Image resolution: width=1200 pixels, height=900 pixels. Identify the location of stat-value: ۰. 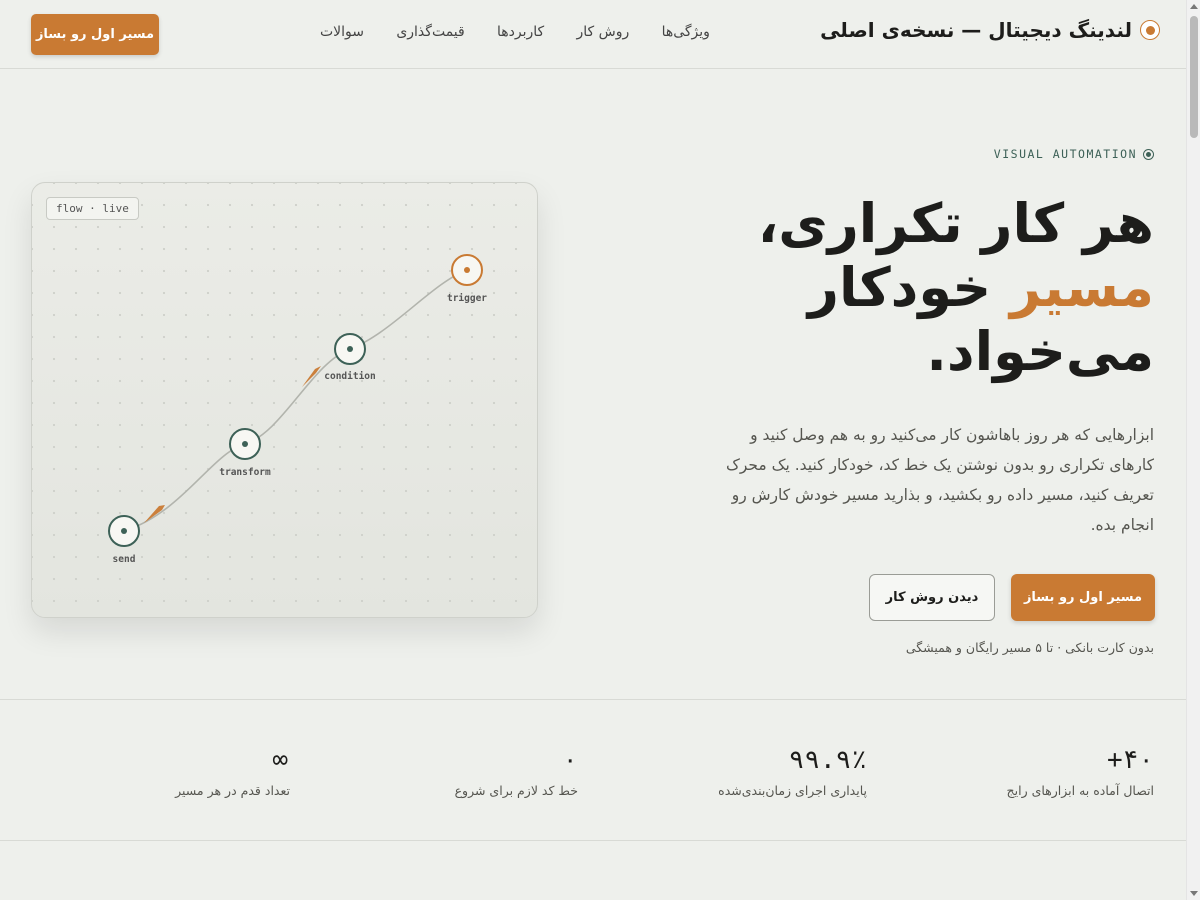
(570, 760).